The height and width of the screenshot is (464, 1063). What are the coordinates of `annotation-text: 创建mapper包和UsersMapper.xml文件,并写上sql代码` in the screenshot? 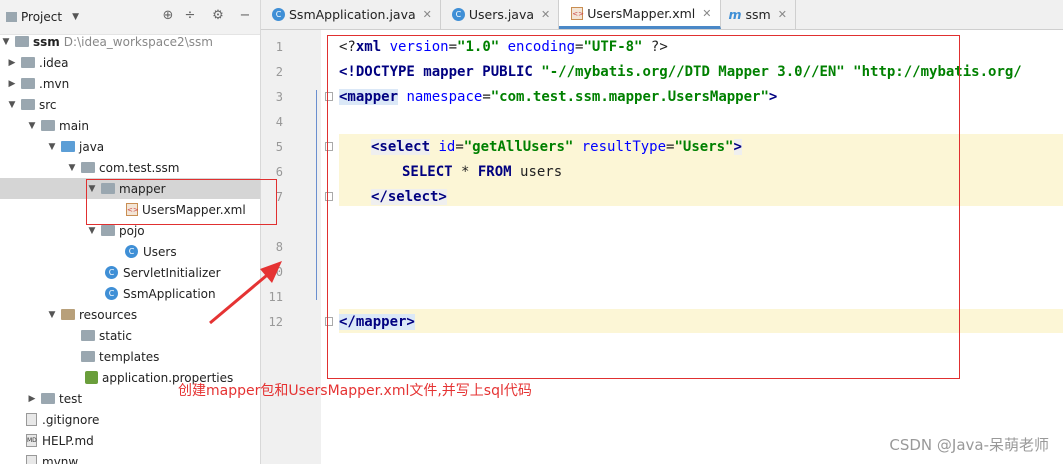 It's located at (355, 391).